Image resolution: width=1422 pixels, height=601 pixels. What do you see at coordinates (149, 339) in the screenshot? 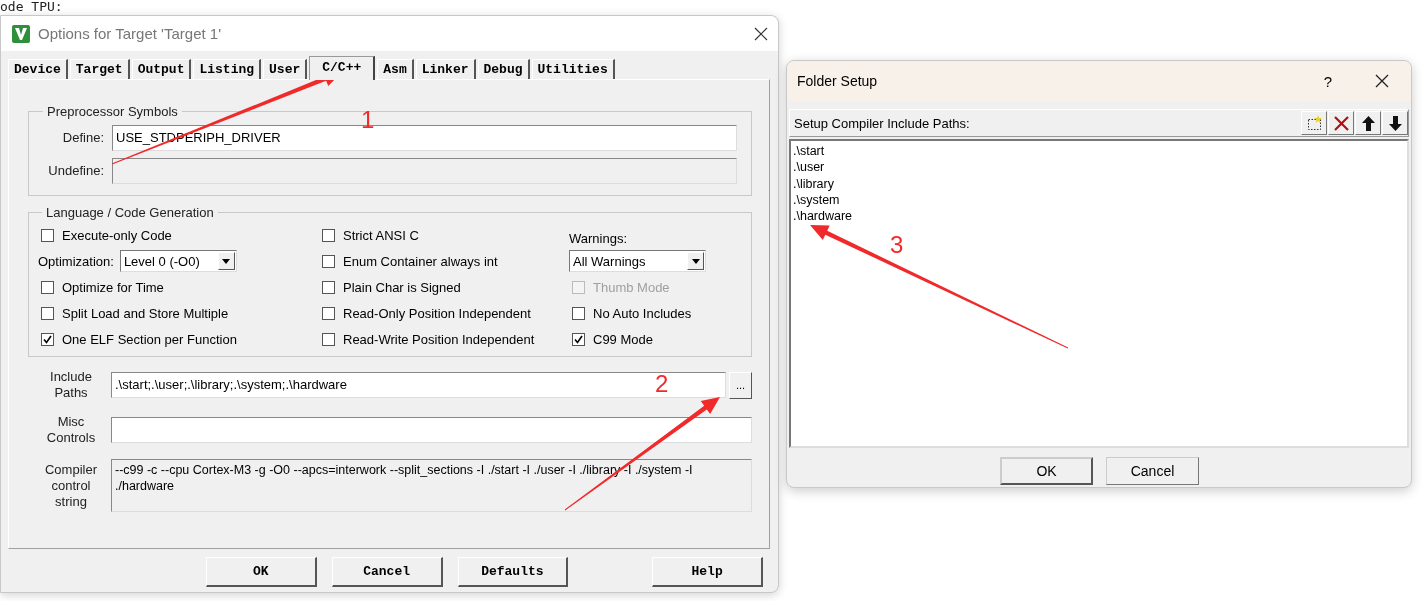
I see `option-label: One ELF Section per Function` at bounding box center [149, 339].